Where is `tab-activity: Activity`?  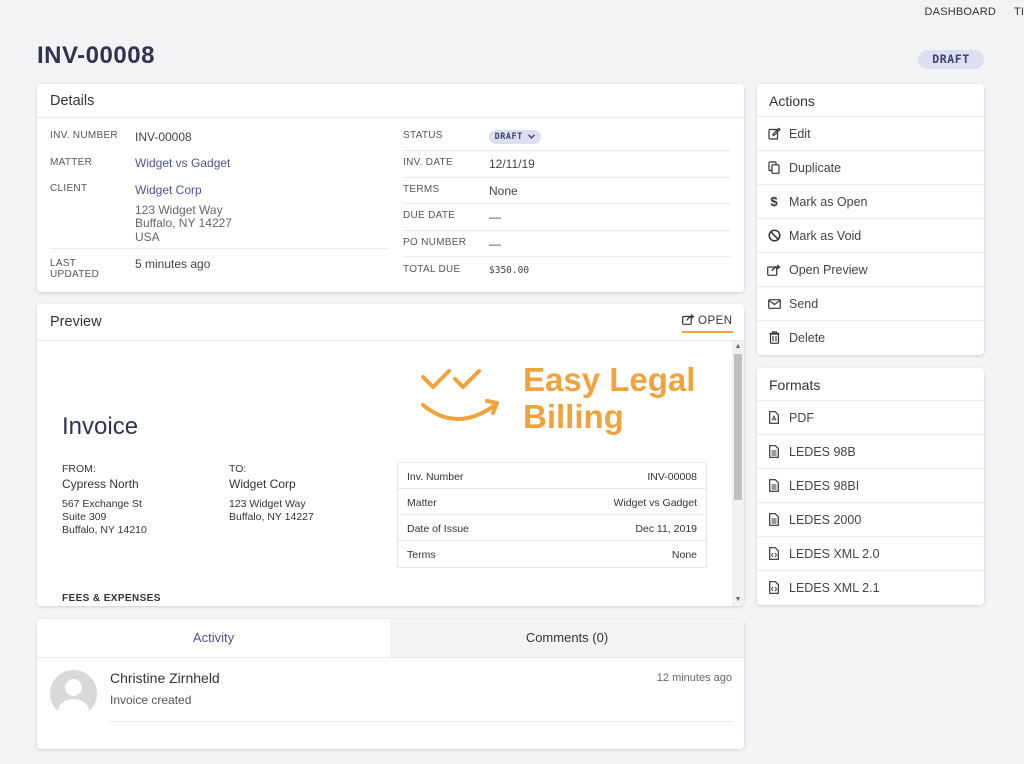 tab-activity: Activity is located at coordinates (213, 638).